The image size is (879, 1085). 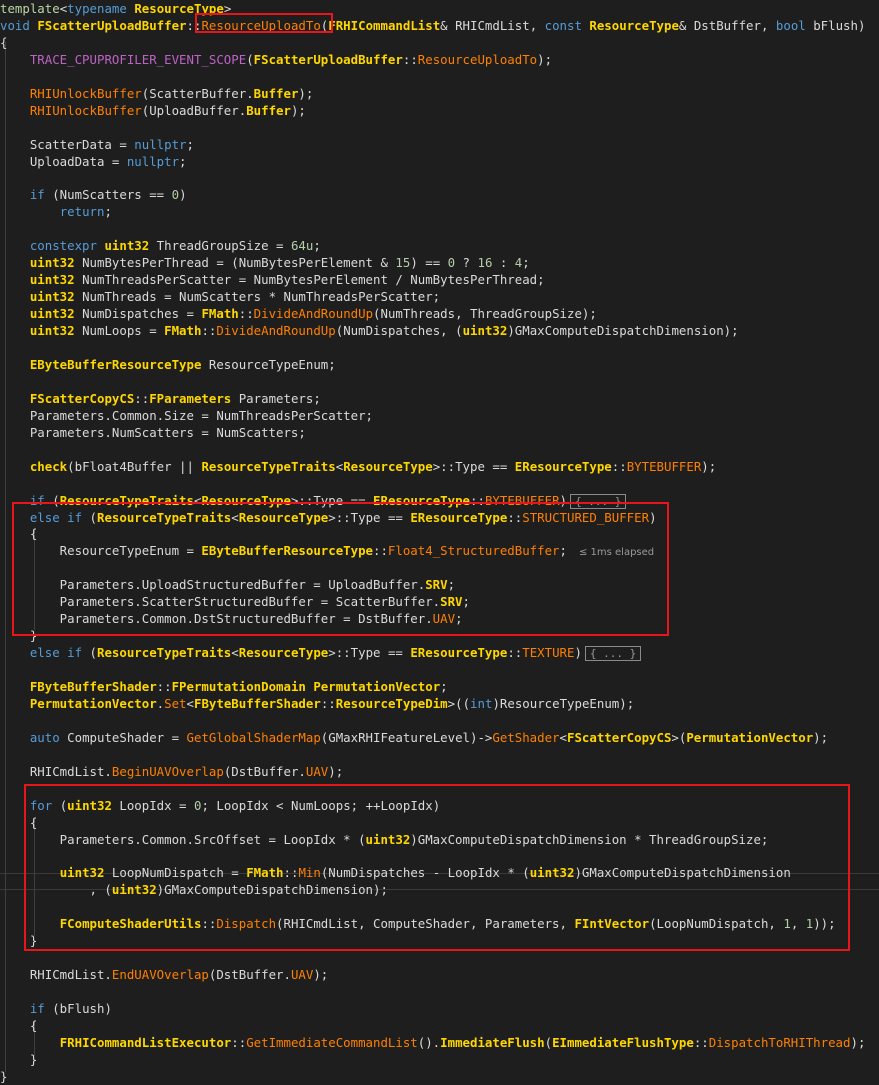 I want to click on collapsed-region-toggle: { ... }, so click(x=613, y=654).